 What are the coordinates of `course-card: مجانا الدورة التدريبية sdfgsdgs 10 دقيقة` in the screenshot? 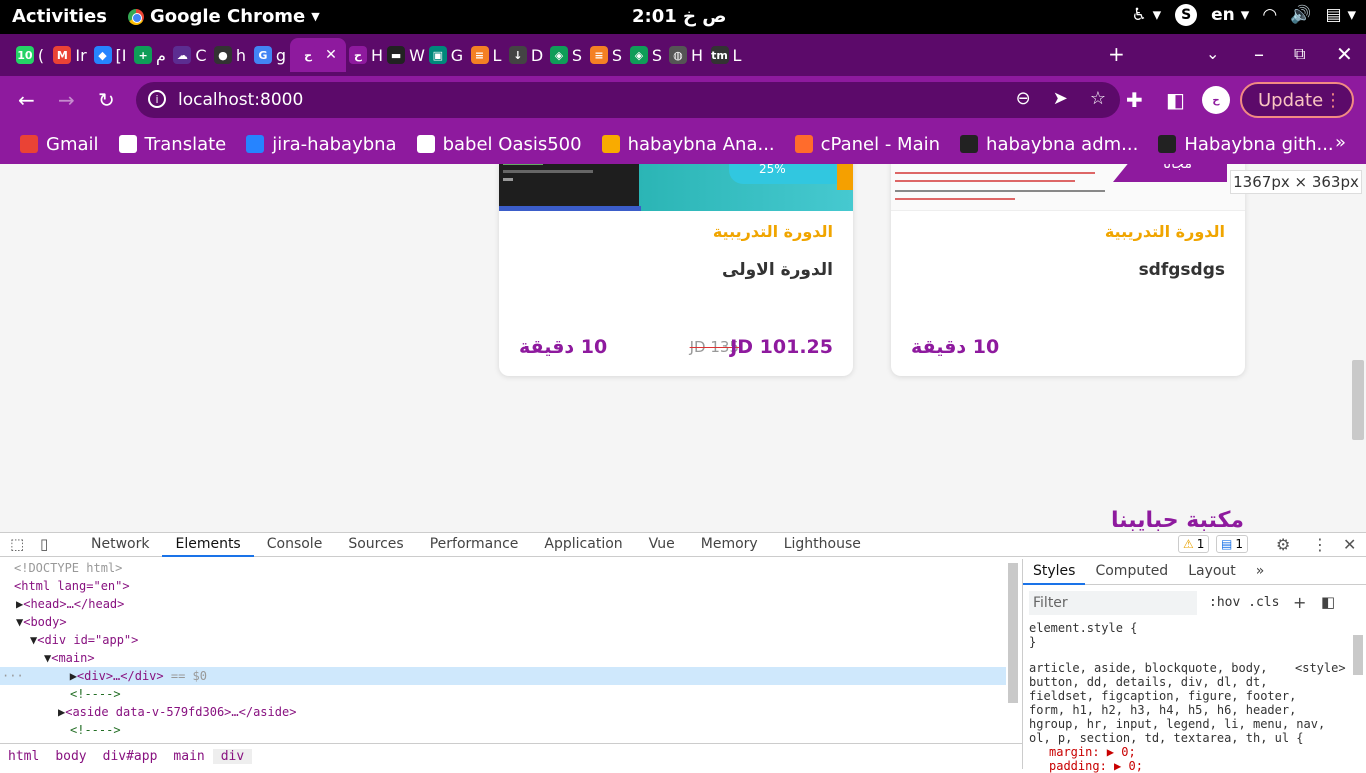 It's located at (1068, 270).